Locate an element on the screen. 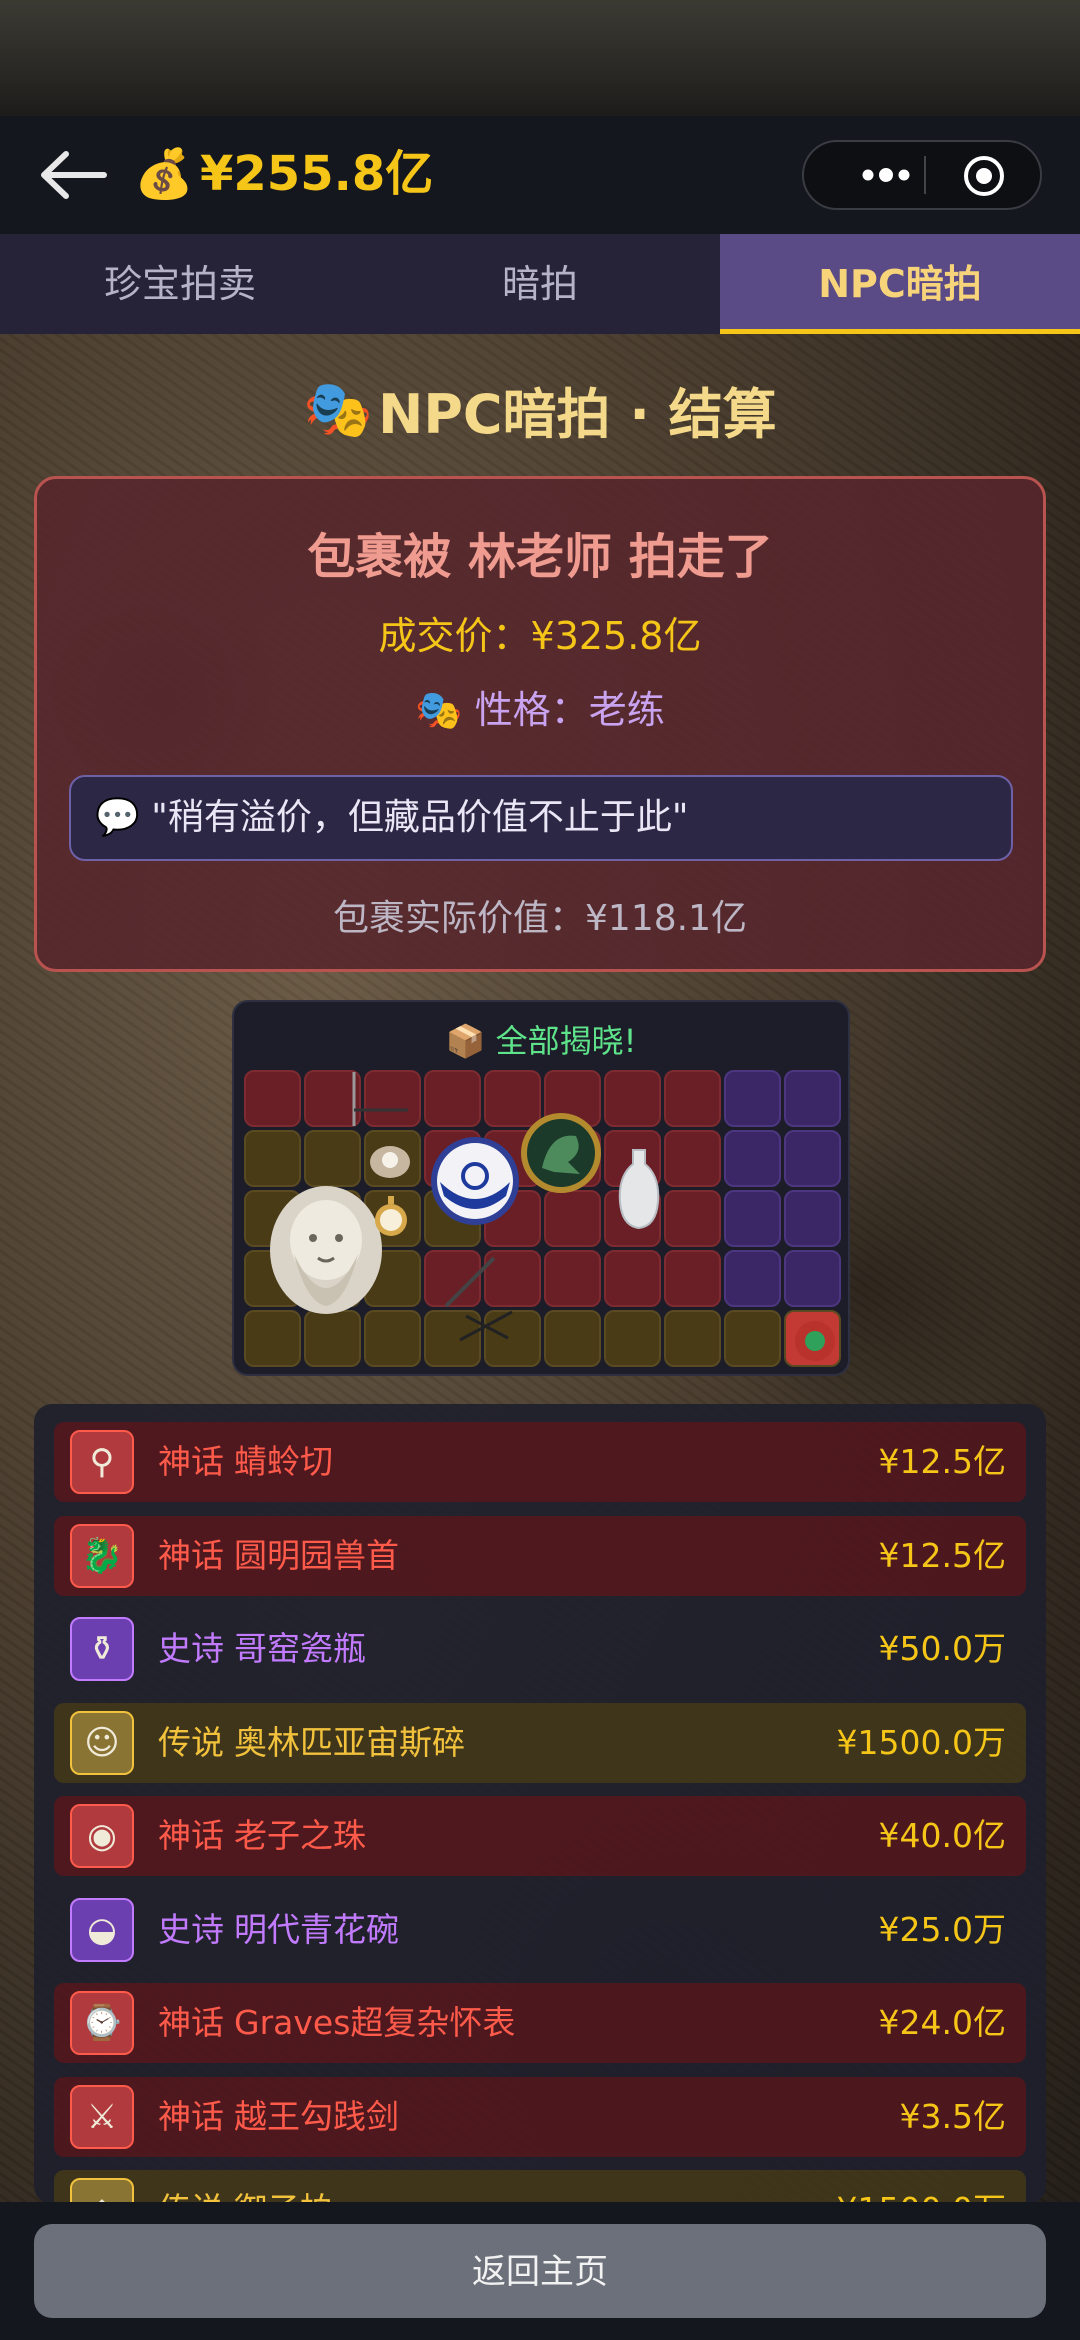 The image size is (1080, 2340). vase-icon: ⚱ is located at coordinates (102, 1649).